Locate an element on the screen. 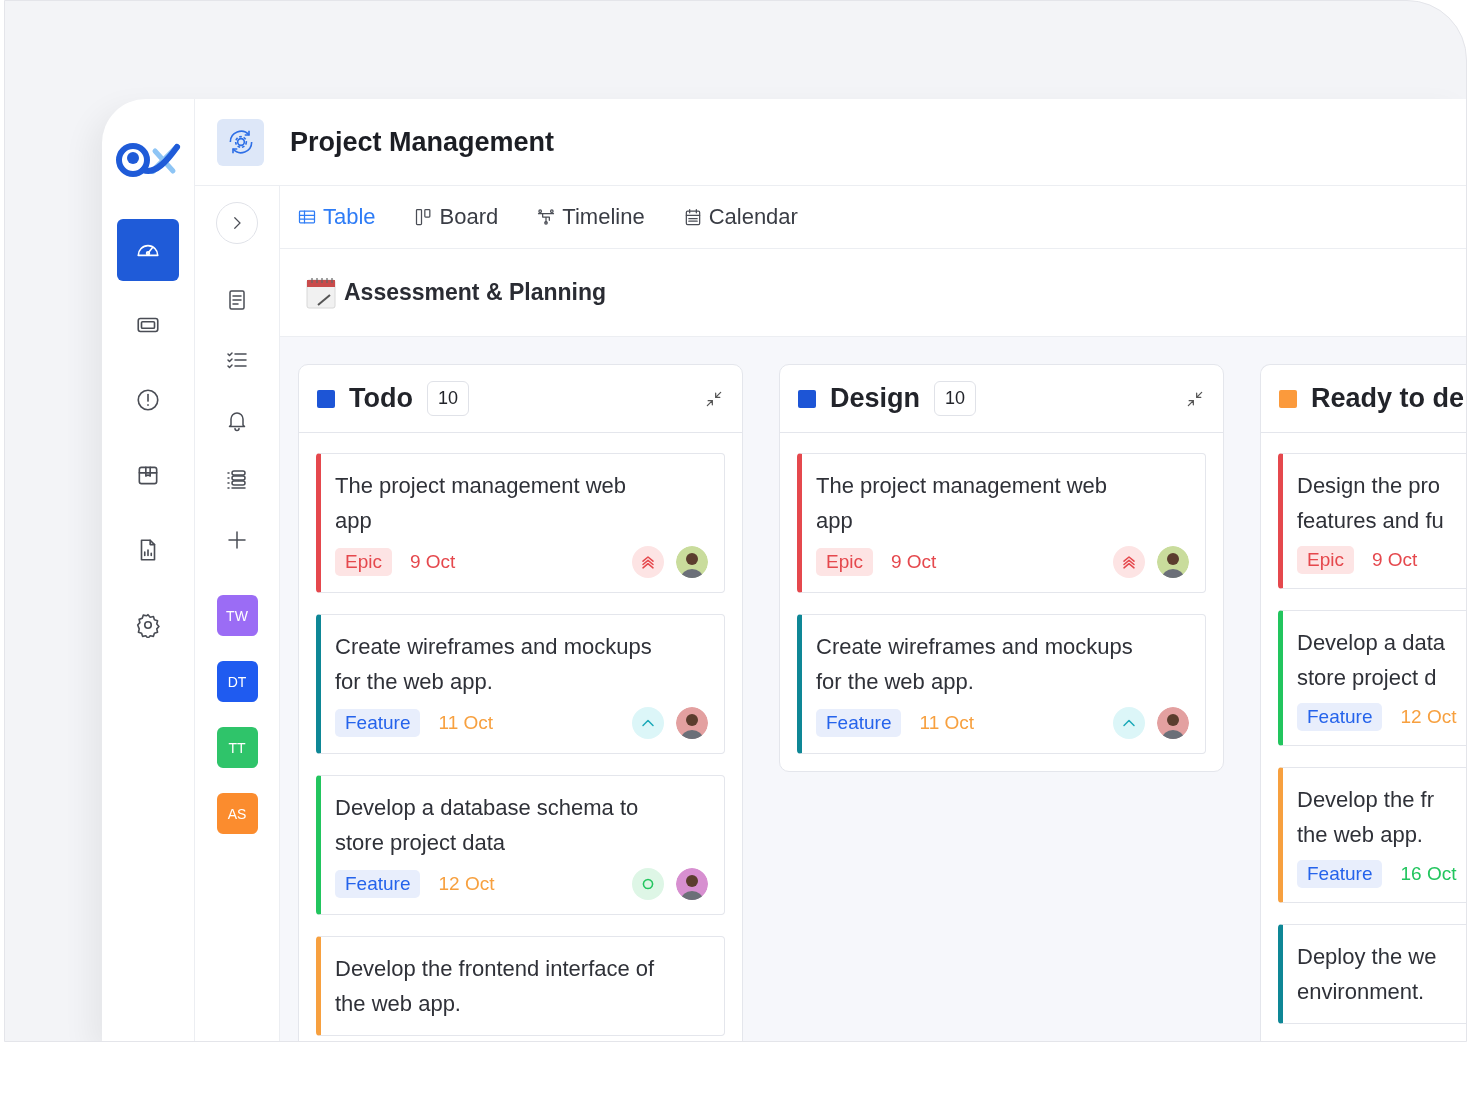 Image resolution: width=1467 pixels, height=1110 pixels. view-tab: Table is located at coordinates (336, 217).